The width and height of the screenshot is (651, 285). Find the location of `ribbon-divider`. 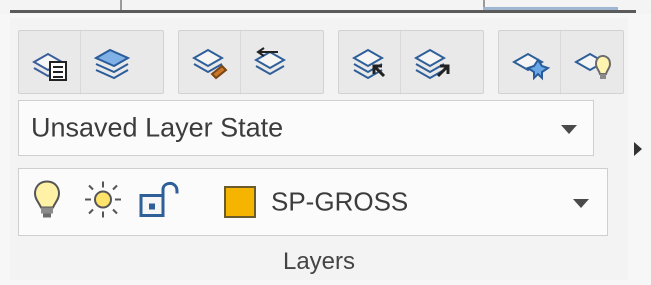

ribbon-divider is located at coordinates (323, 11).